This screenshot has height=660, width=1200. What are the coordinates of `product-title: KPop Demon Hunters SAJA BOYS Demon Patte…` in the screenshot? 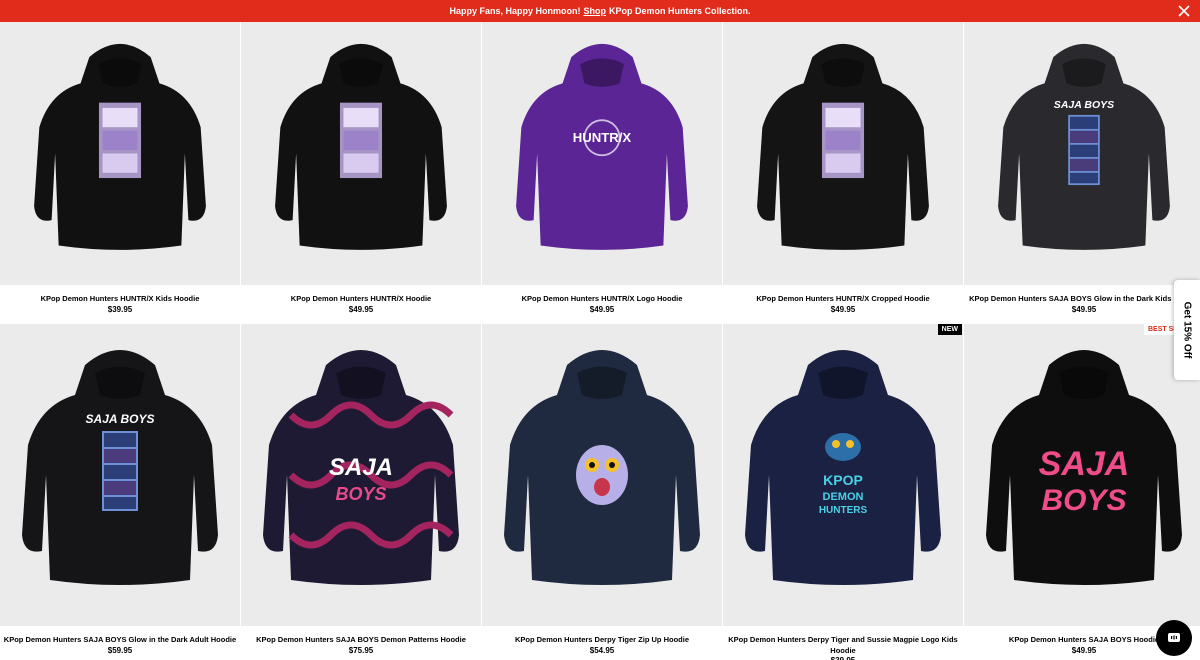 It's located at (361, 639).